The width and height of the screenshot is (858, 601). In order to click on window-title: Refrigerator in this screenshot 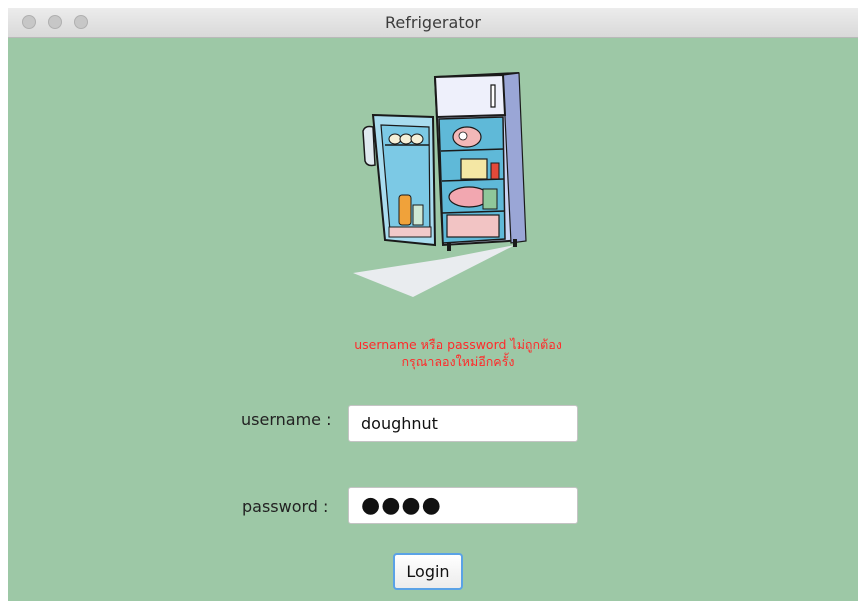, I will do `click(433, 22)`.